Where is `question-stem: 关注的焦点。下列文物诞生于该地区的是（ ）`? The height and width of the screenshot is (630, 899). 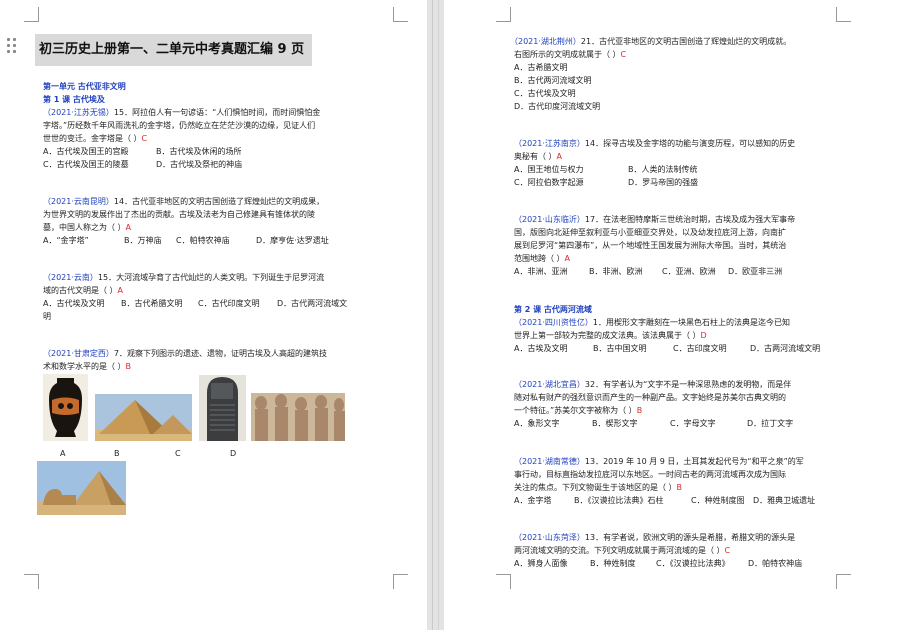 question-stem: 关注的焦点。下列文物诞生于该地区的是（ ） is located at coordinates (595, 487).